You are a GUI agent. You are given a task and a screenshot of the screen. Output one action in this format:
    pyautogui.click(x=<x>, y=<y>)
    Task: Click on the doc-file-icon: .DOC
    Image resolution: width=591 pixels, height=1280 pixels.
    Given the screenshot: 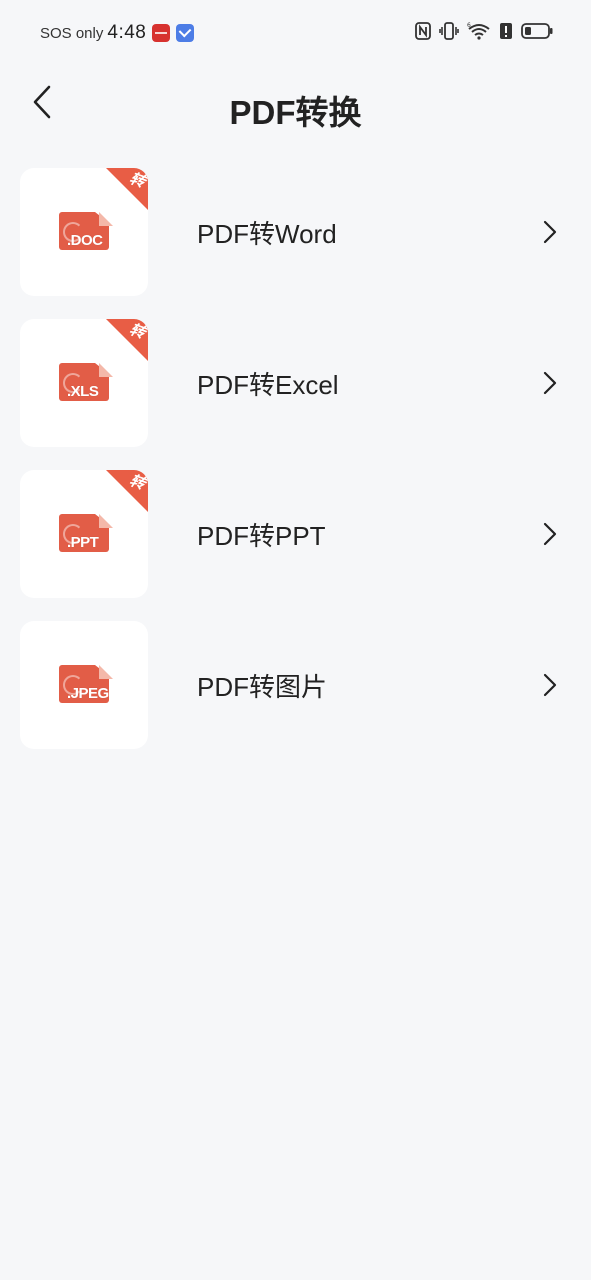 What is the action you would take?
    pyautogui.click(x=86, y=231)
    